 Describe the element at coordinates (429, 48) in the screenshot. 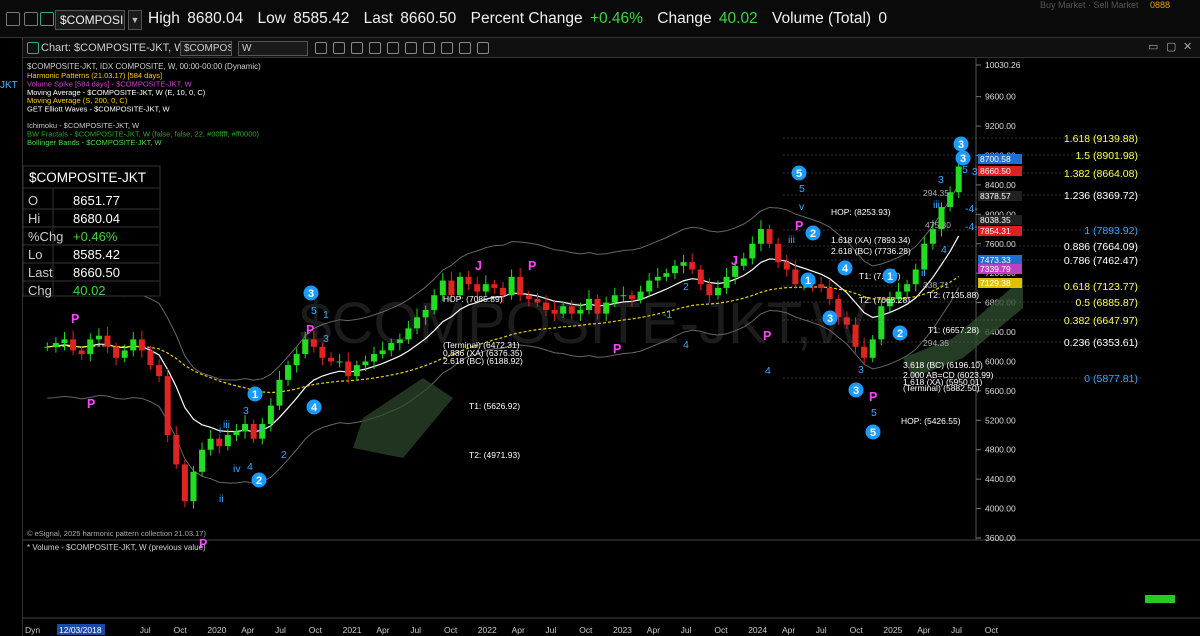

I see `cursor-icon` at that location.